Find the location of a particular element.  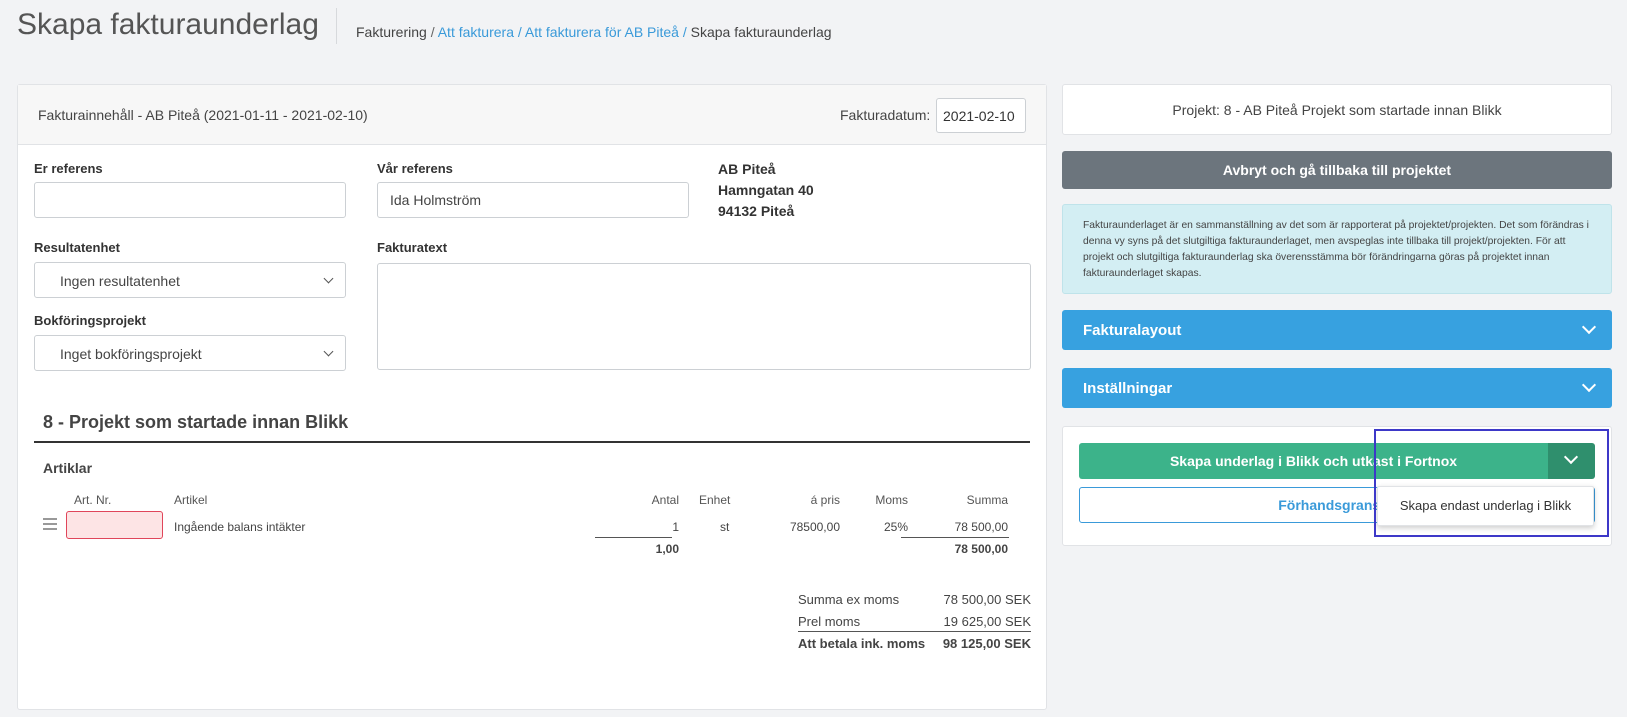

table-cell-price: 78500,00 is located at coordinates (799, 527).